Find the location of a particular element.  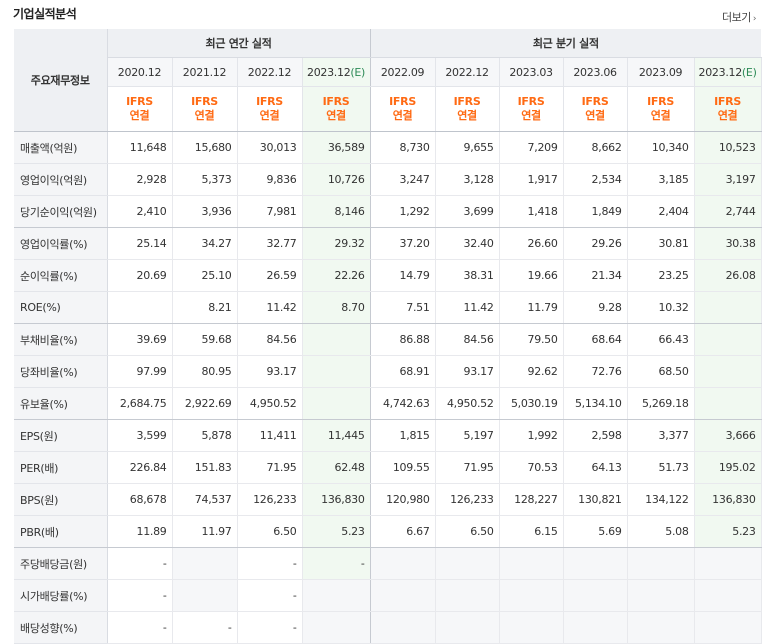

row-label: PBR(배) is located at coordinates (61, 531).